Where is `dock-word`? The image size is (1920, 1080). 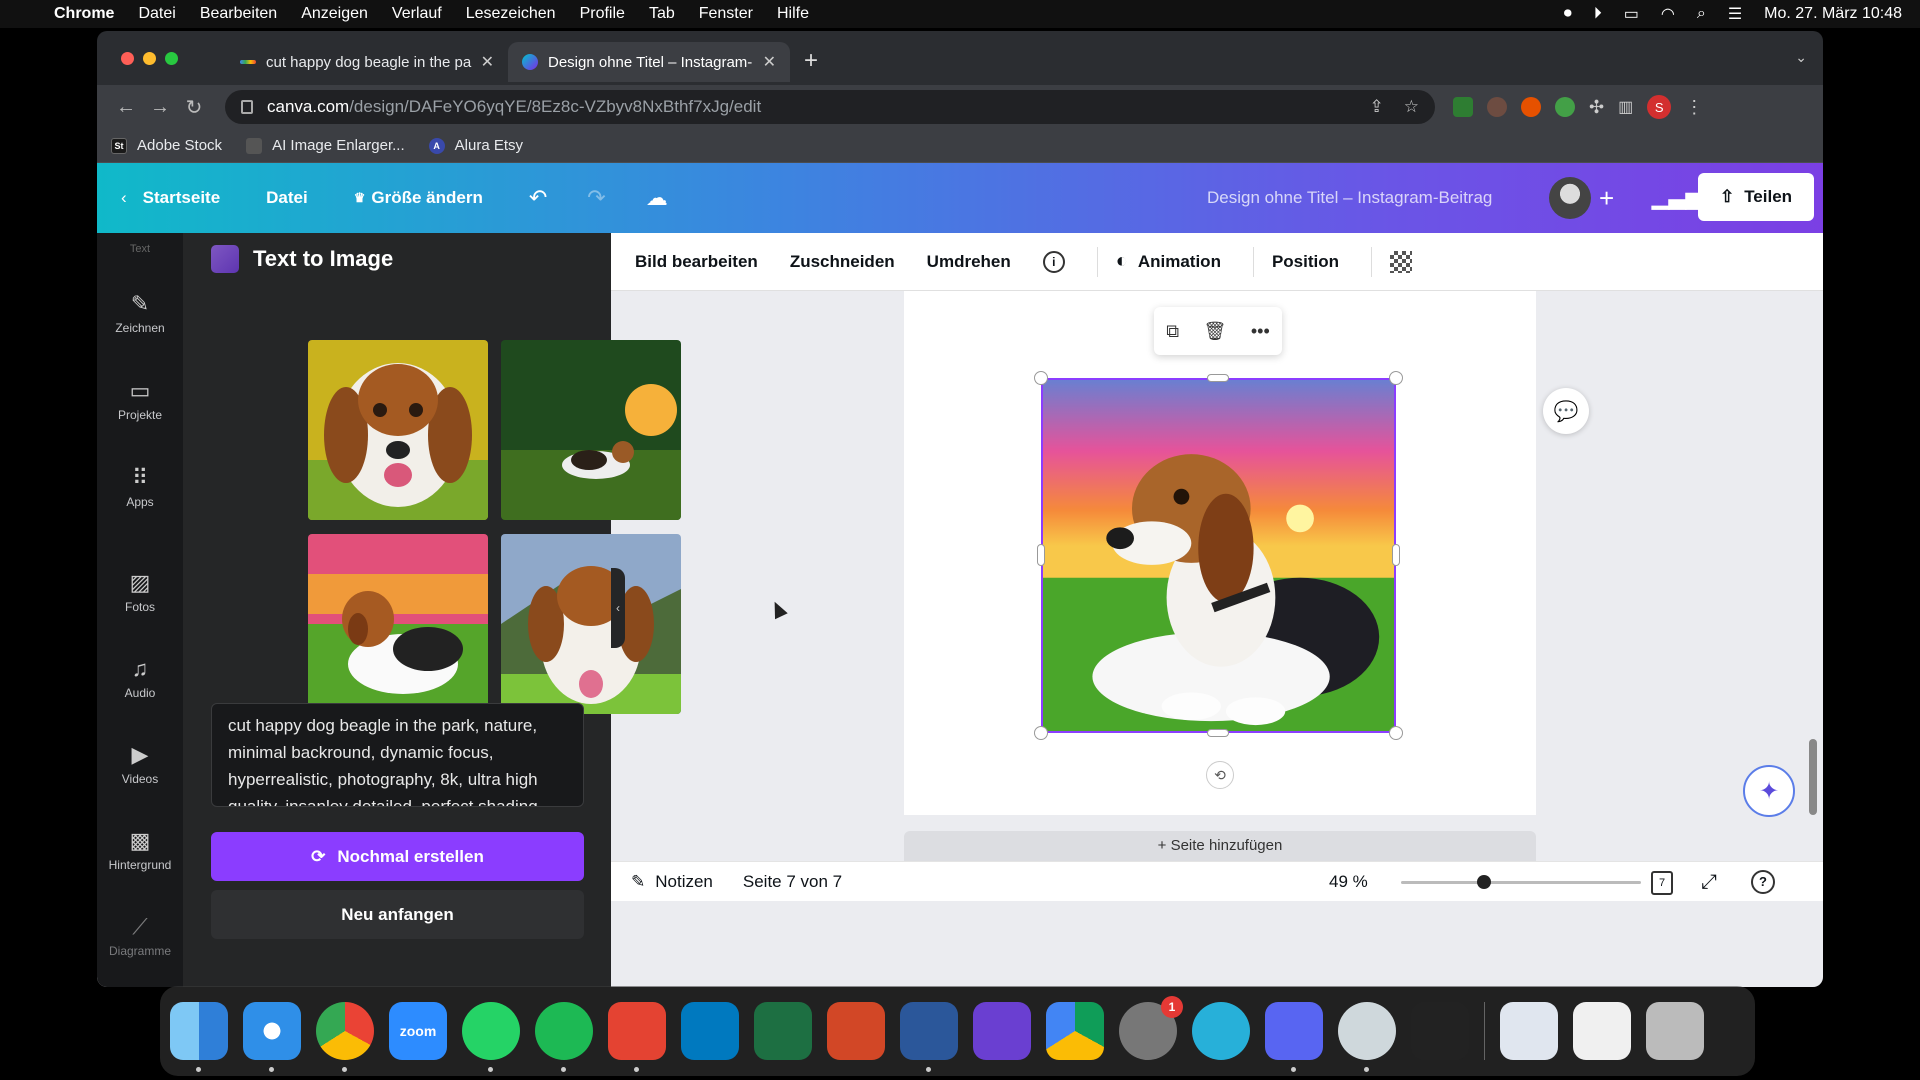 dock-word is located at coordinates (929, 1037).